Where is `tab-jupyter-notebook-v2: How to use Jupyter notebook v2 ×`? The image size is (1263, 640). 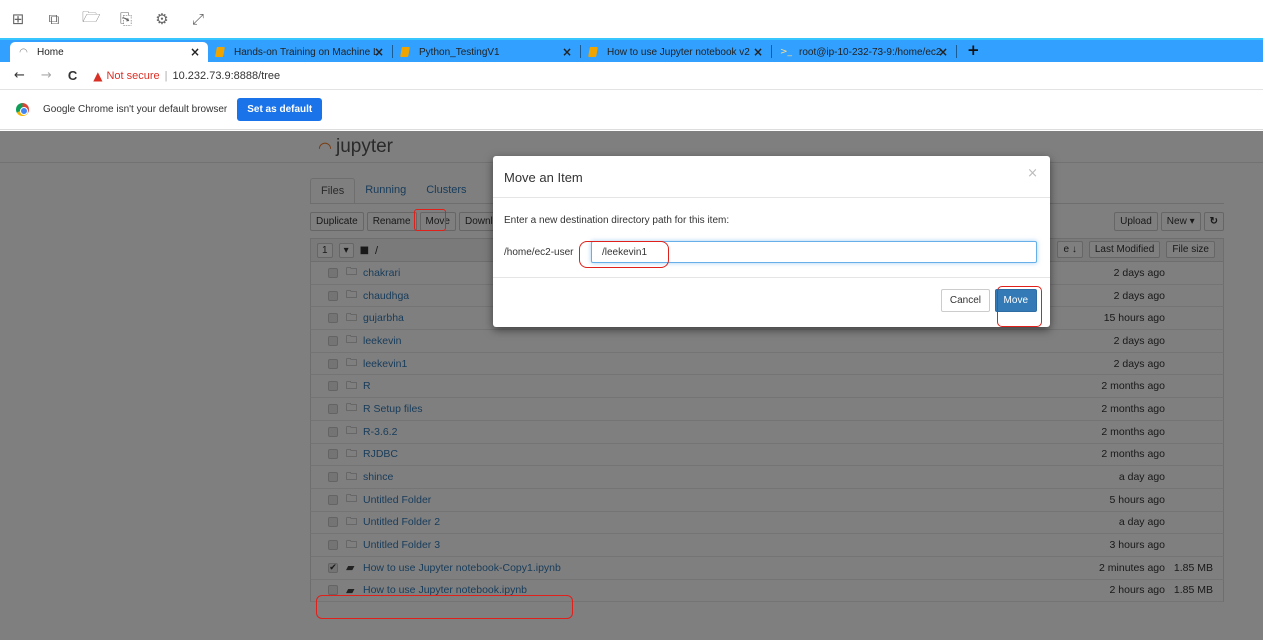
tab-jupyter-notebook-v2: How to use Jupyter notebook v2 × is located at coordinates (676, 52).